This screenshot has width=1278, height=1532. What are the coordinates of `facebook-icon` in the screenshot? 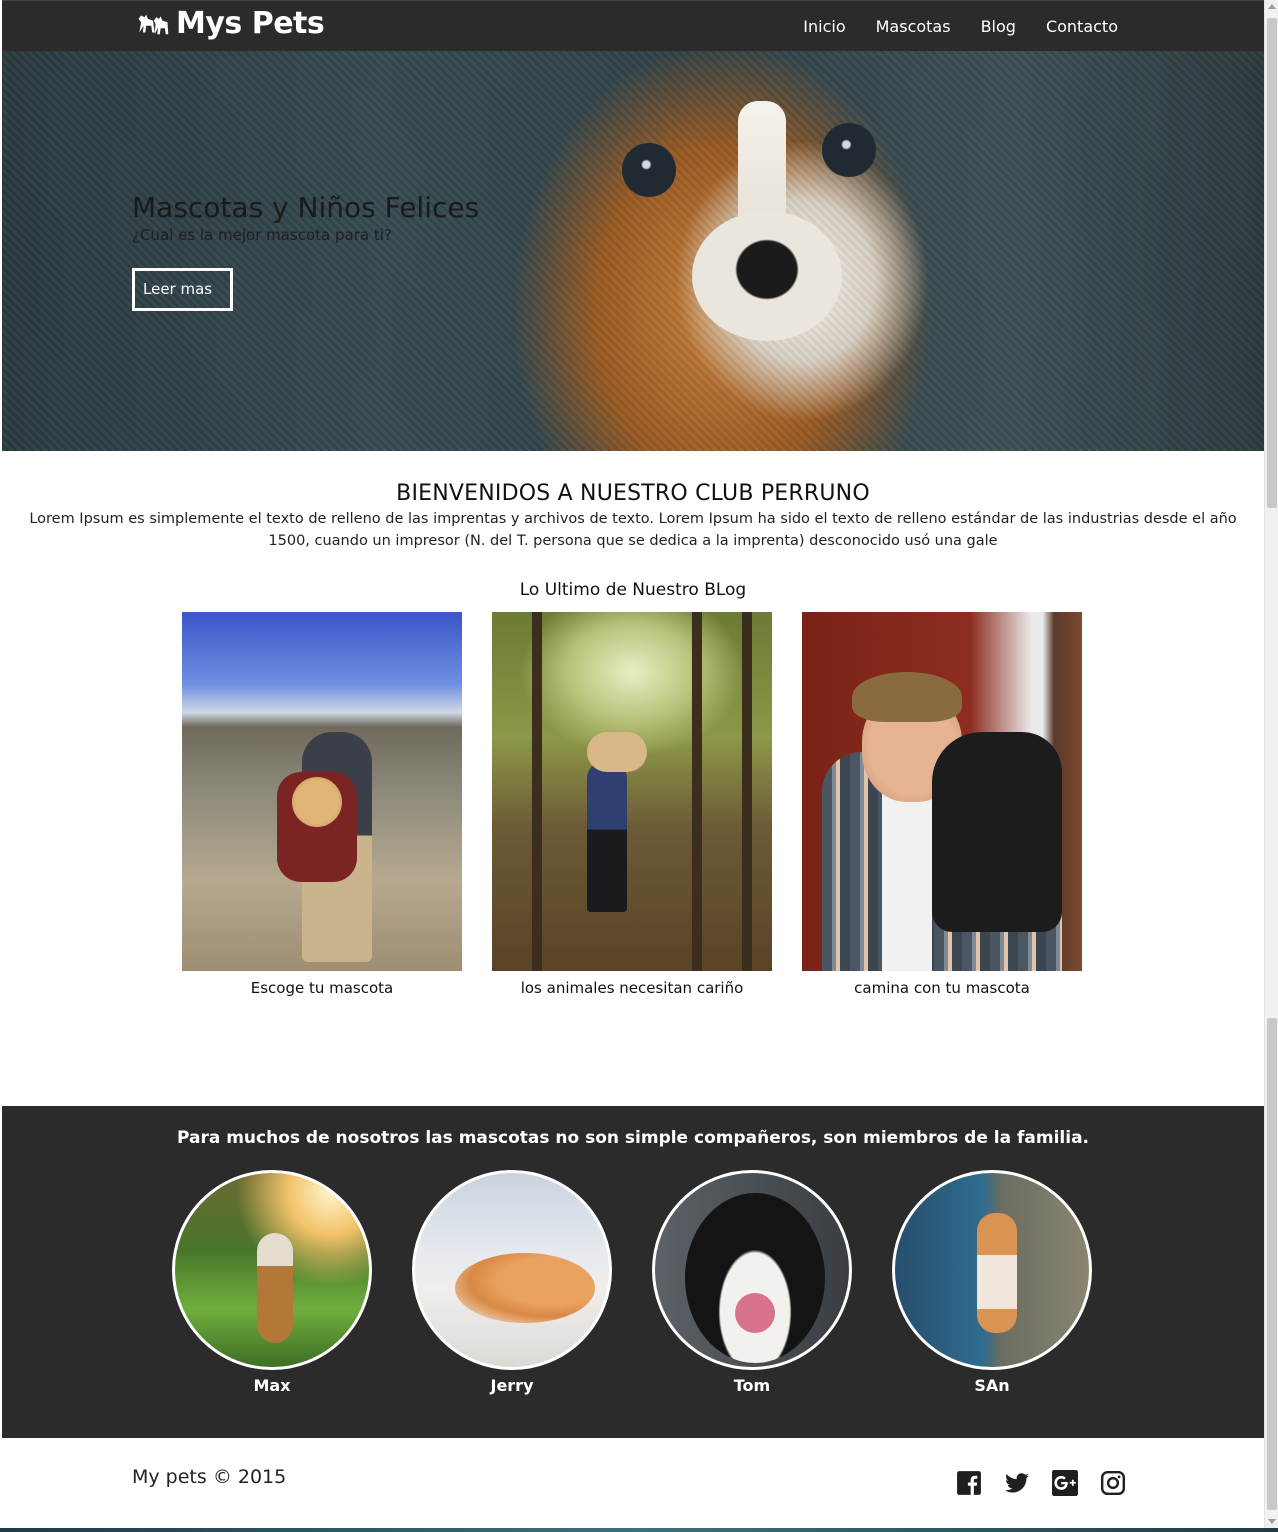 It's located at (969, 1483).